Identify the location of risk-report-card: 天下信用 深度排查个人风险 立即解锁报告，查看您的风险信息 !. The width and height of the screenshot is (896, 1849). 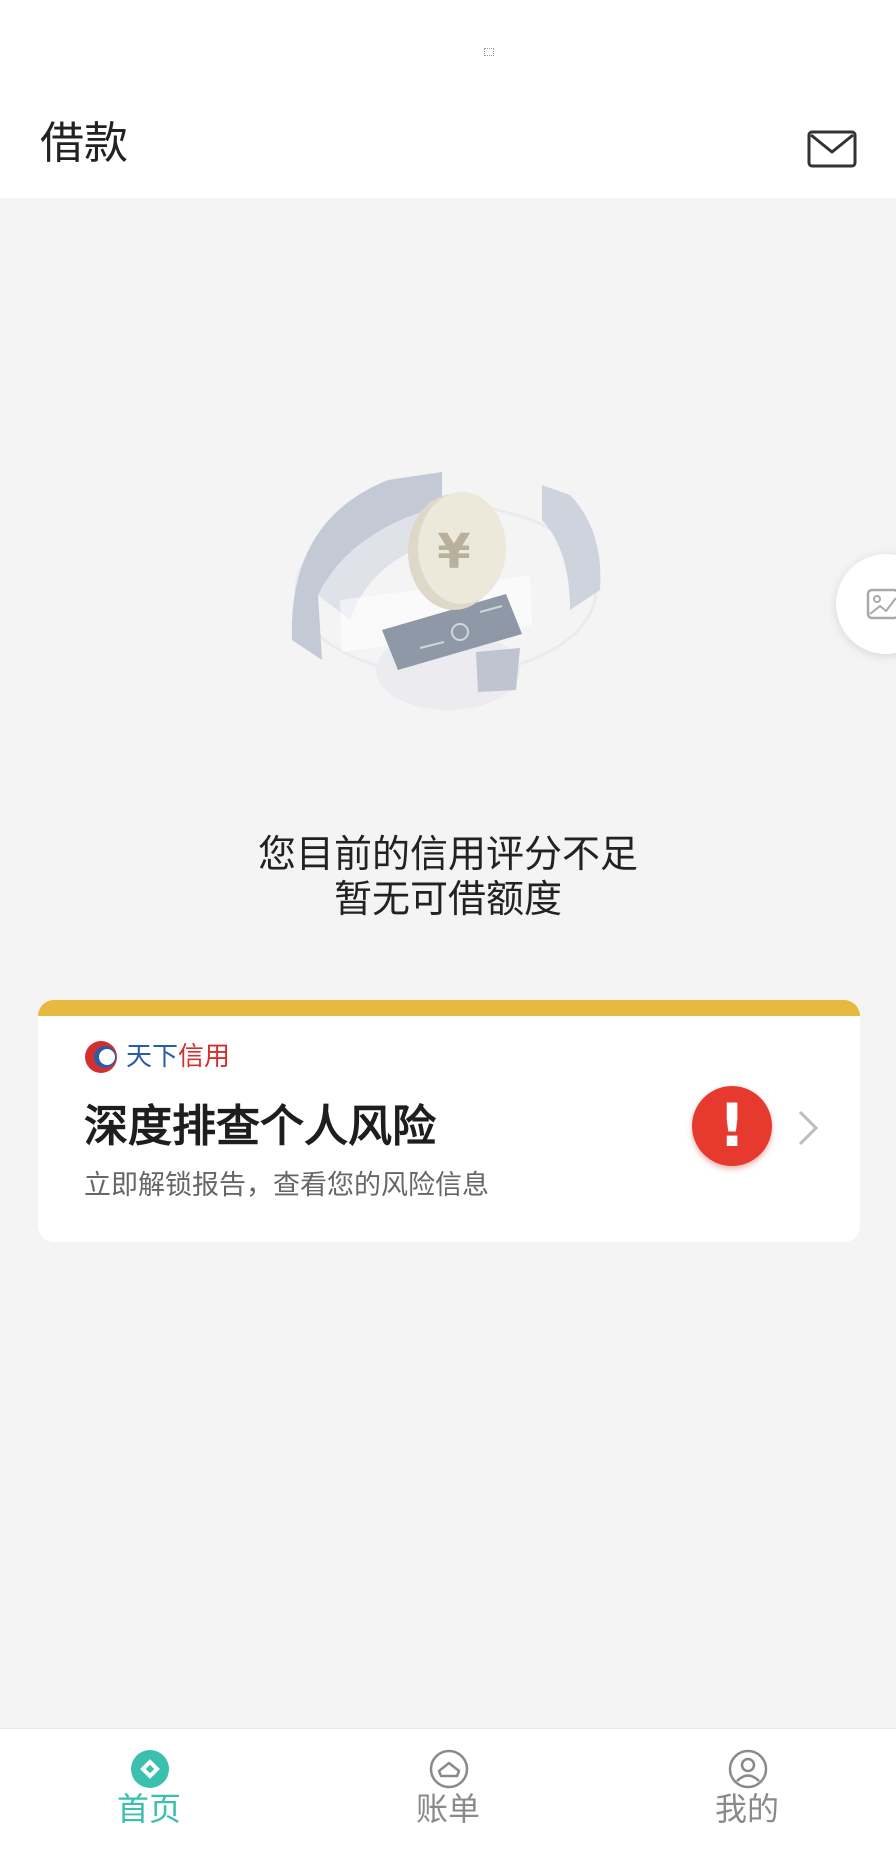
(449, 1121).